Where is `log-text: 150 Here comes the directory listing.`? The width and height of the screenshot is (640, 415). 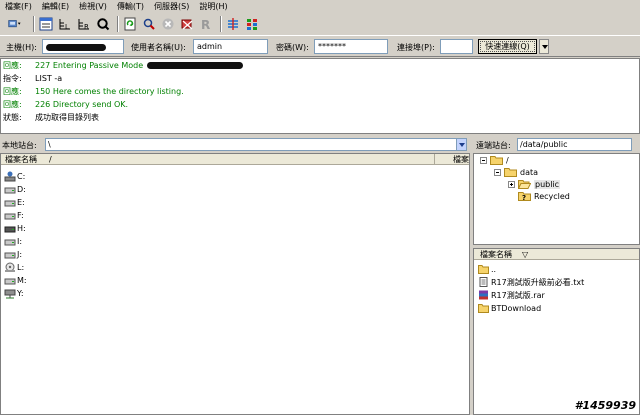
log-text: 150 Here comes the directory listing. is located at coordinates (109, 91).